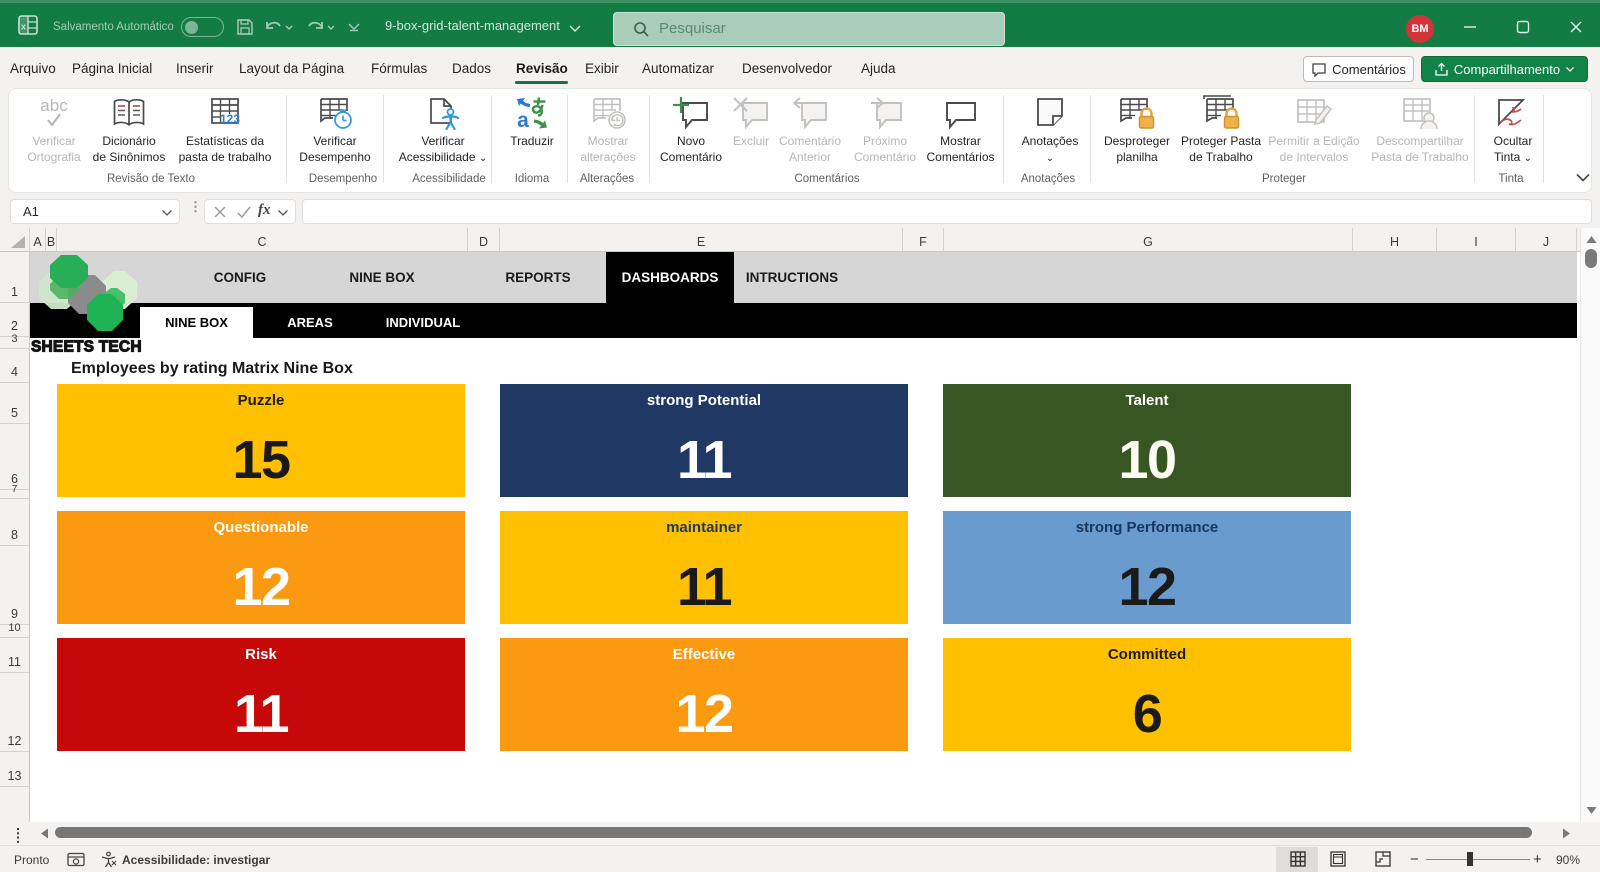 The height and width of the screenshot is (872, 1600). I want to click on svg-text: a, so click(523, 119).